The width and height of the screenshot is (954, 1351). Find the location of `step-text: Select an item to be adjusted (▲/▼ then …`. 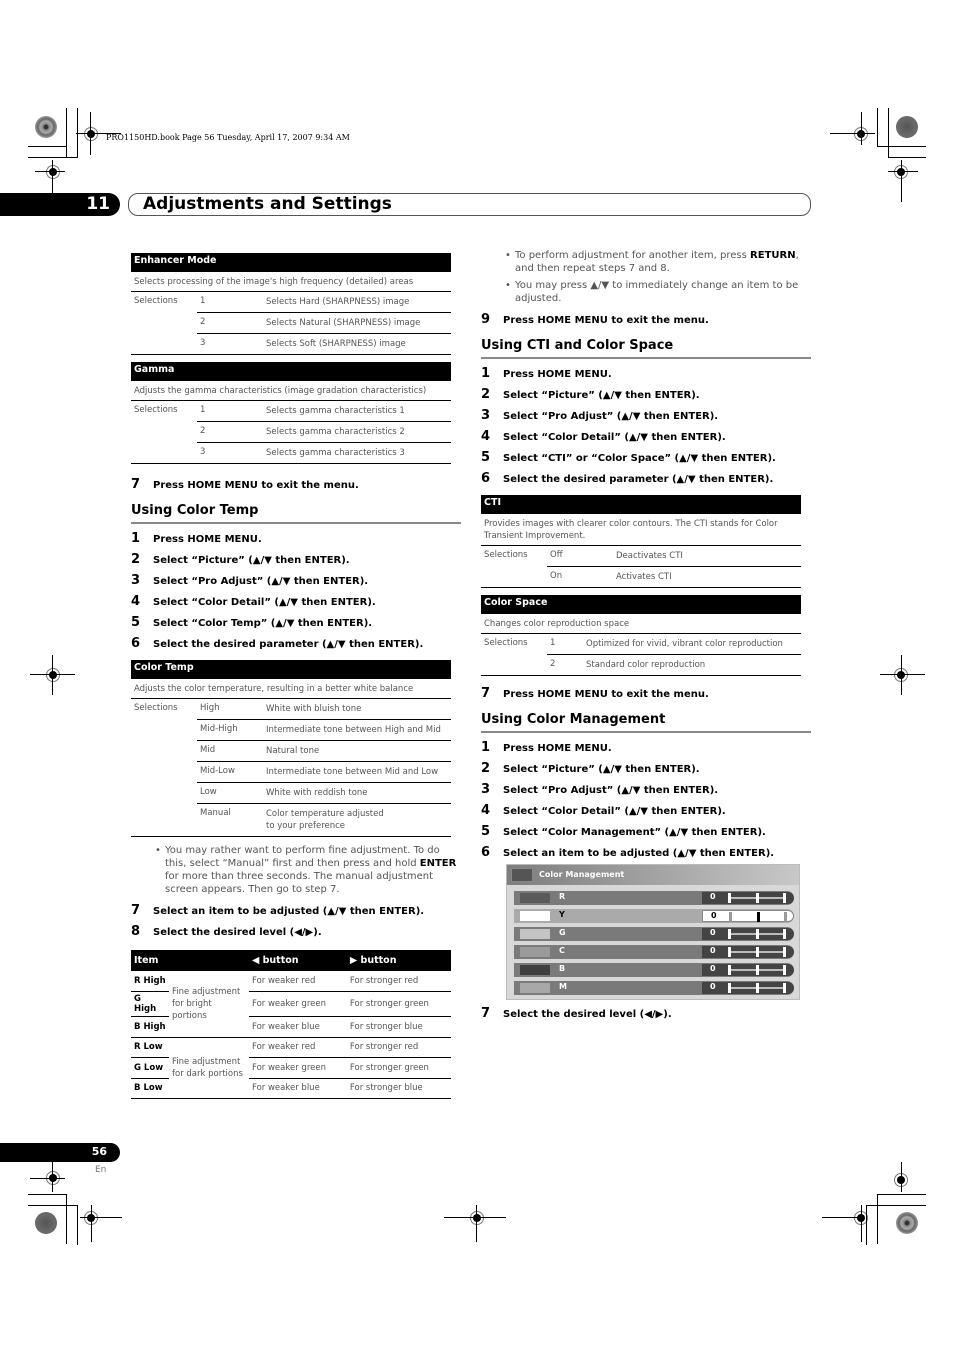

step-text: Select an item to be adjusted (▲/▼ then … is located at coordinates (639, 853).